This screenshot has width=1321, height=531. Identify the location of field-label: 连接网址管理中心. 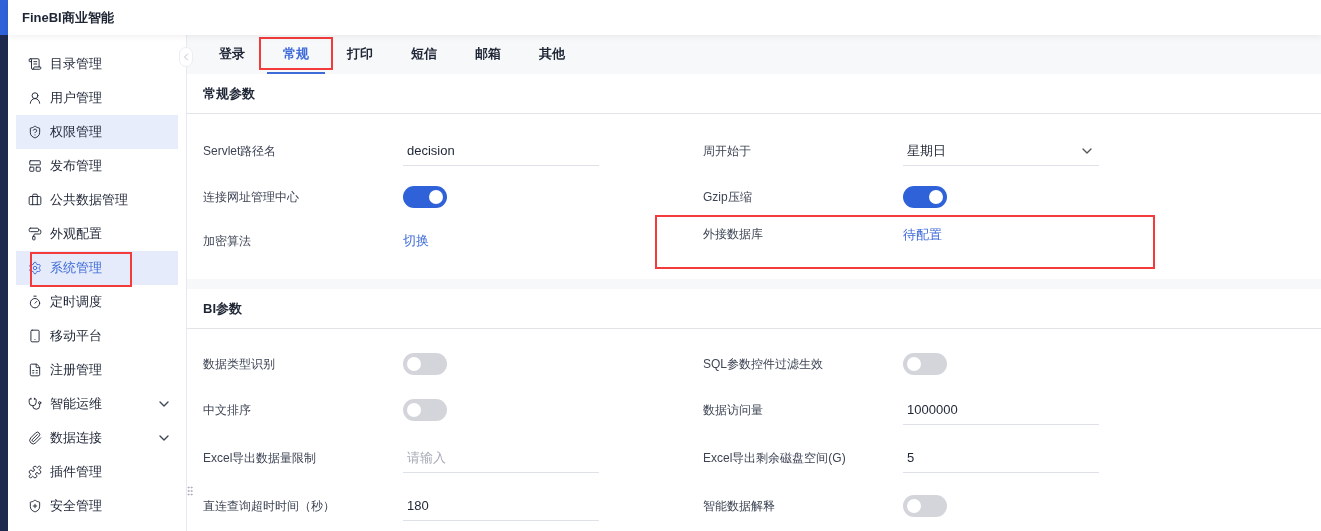
(251, 197).